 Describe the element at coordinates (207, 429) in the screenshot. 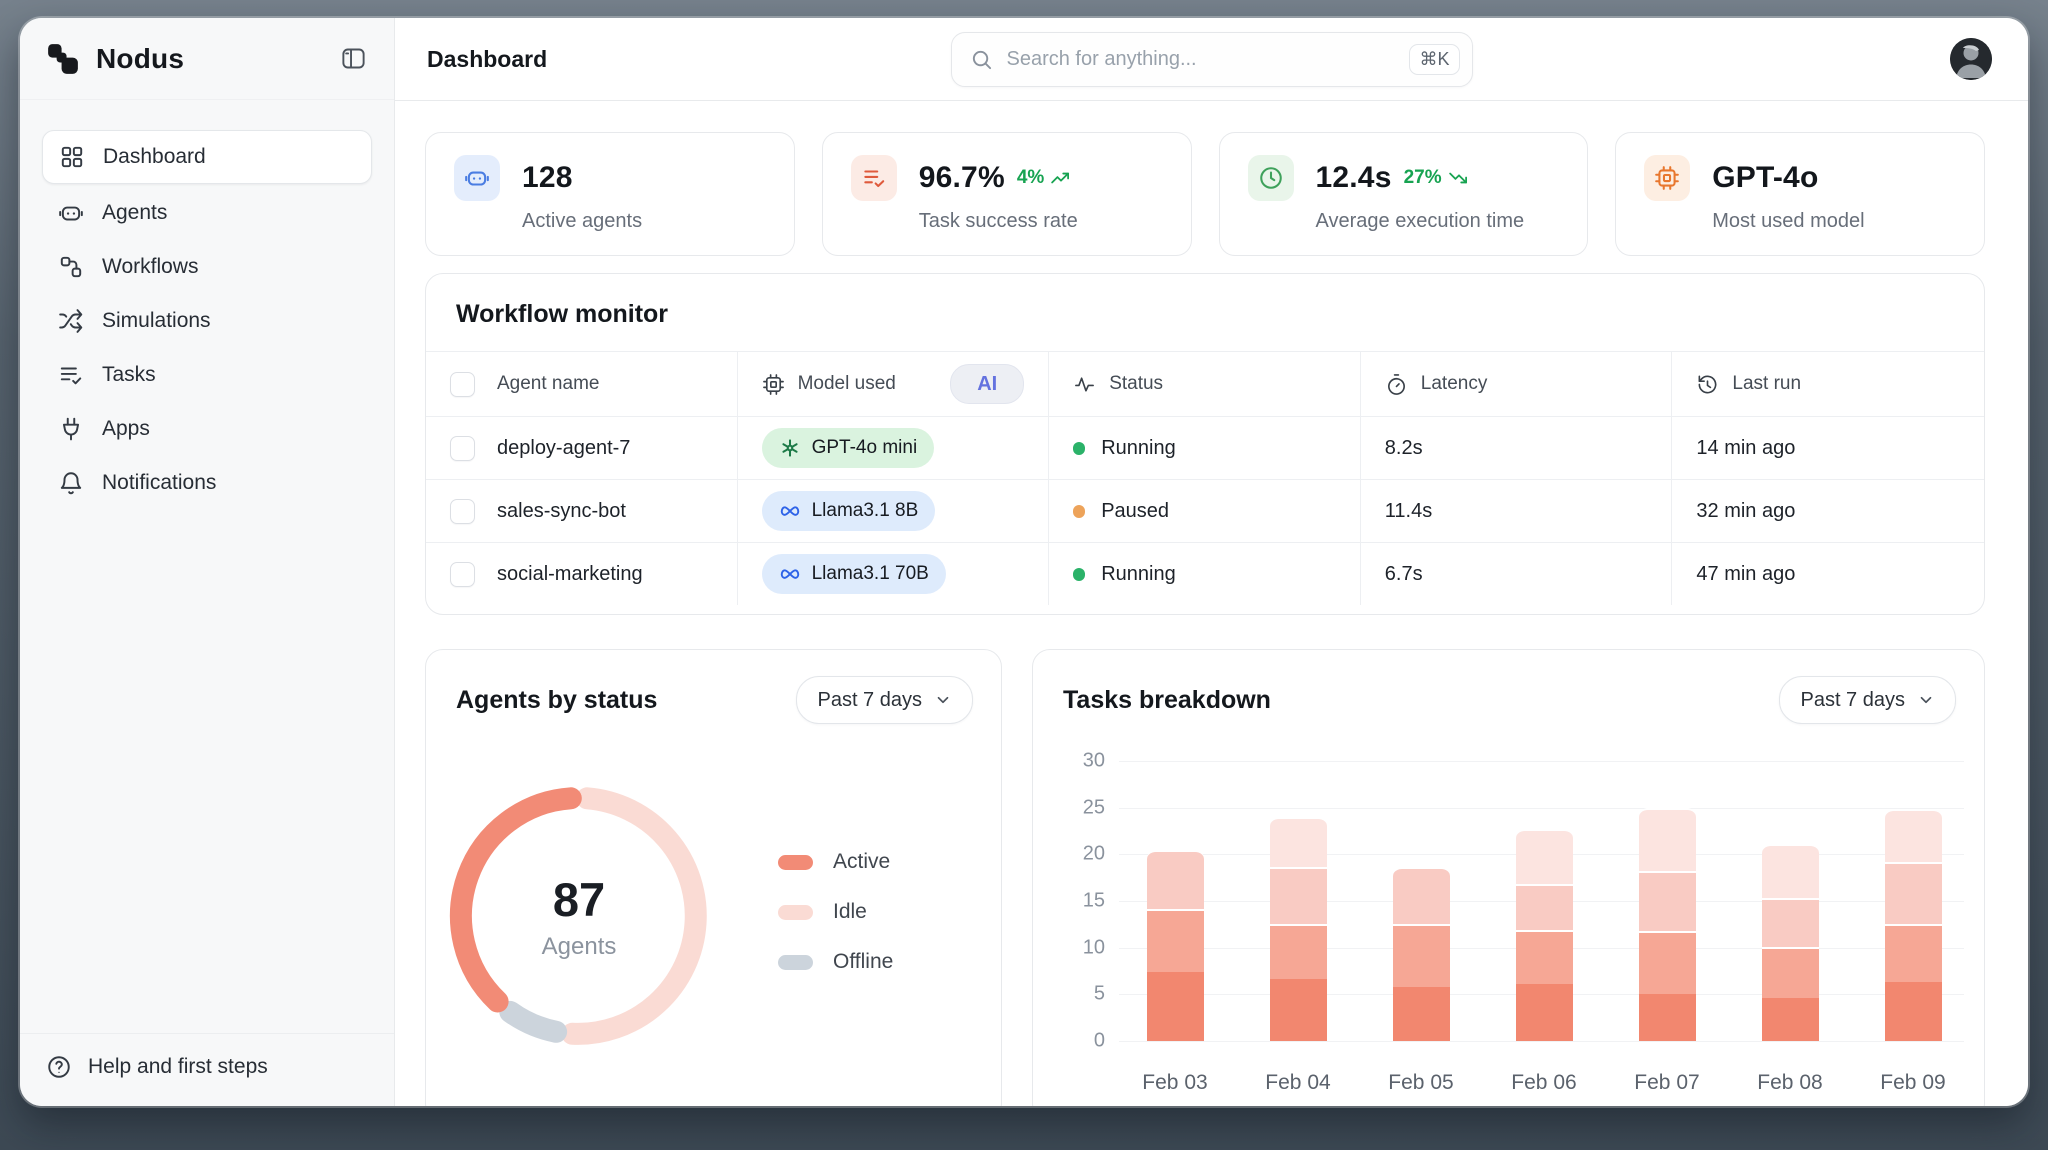

I see `sidebar-item-apps: Apps` at that location.